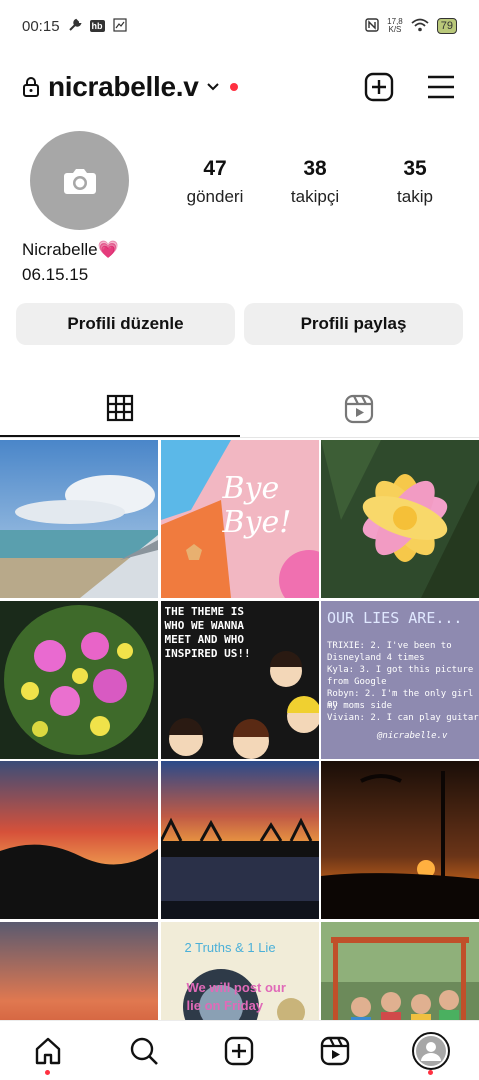  What do you see at coordinates (97, 26) in the screenshot?
I see `hb-app-icon: hb` at bounding box center [97, 26].